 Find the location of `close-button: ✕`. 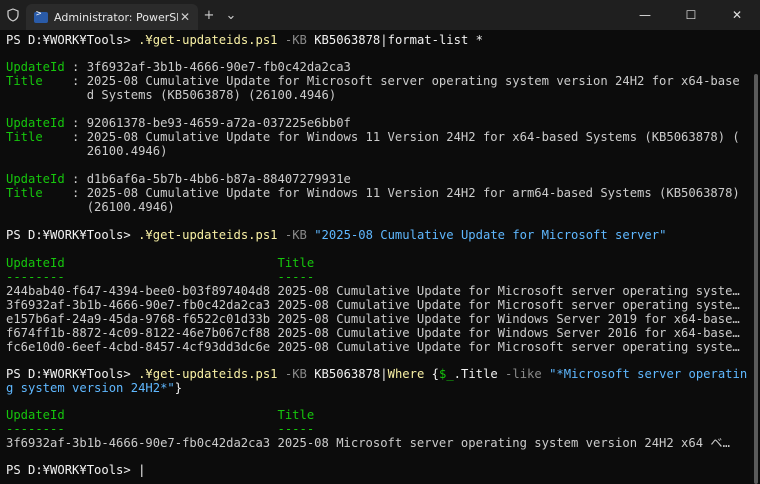

close-button: ✕ is located at coordinates (737, 15).